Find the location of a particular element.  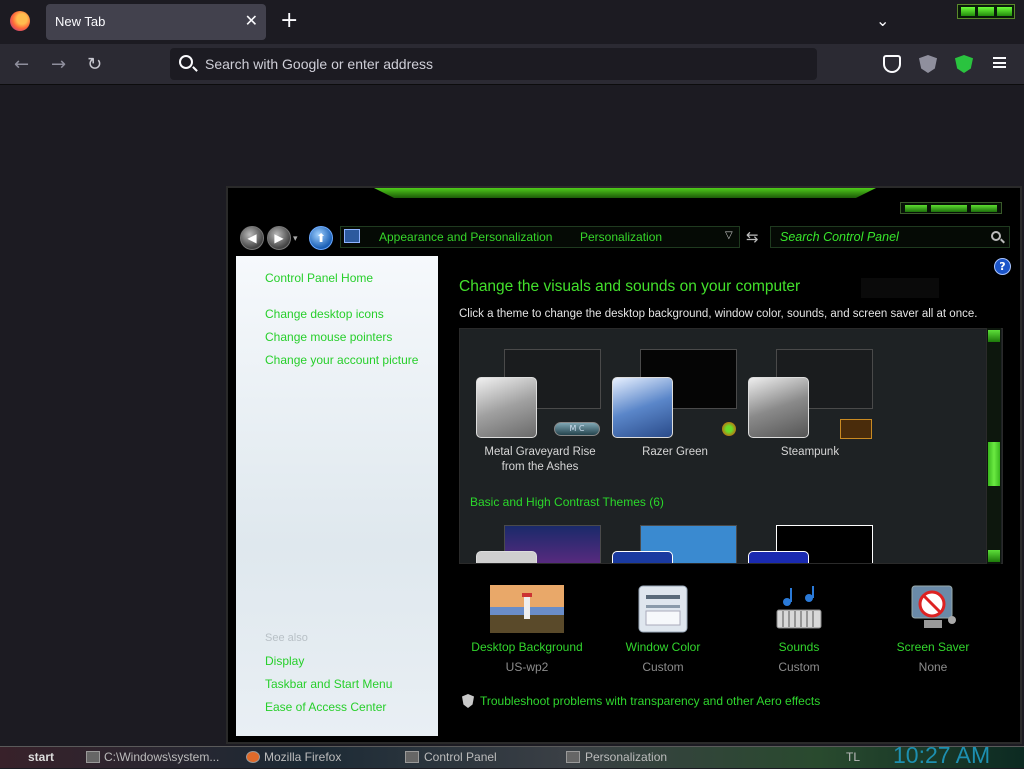

uac-shield-icon is located at coordinates (468, 701).